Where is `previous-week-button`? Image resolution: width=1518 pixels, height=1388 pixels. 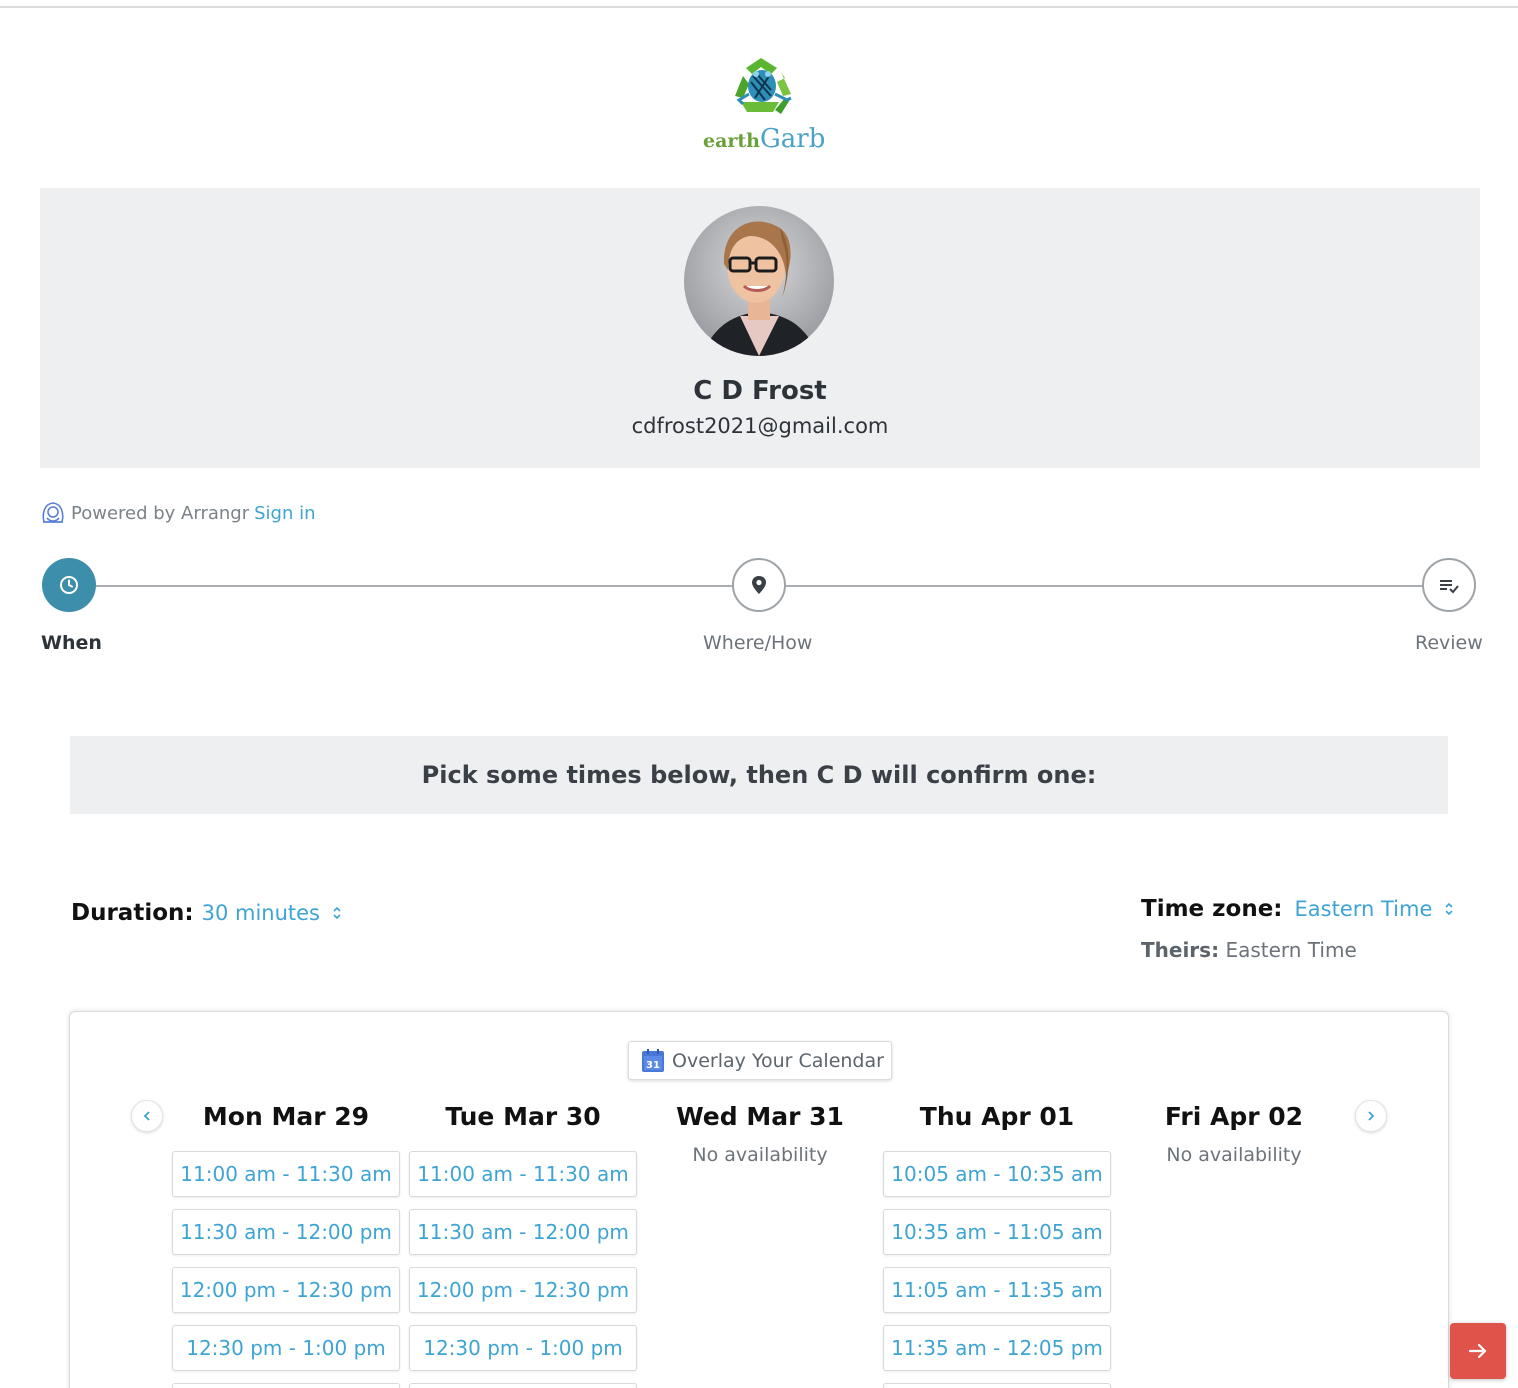 previous-week-button is located at coordinates (147, 1116).